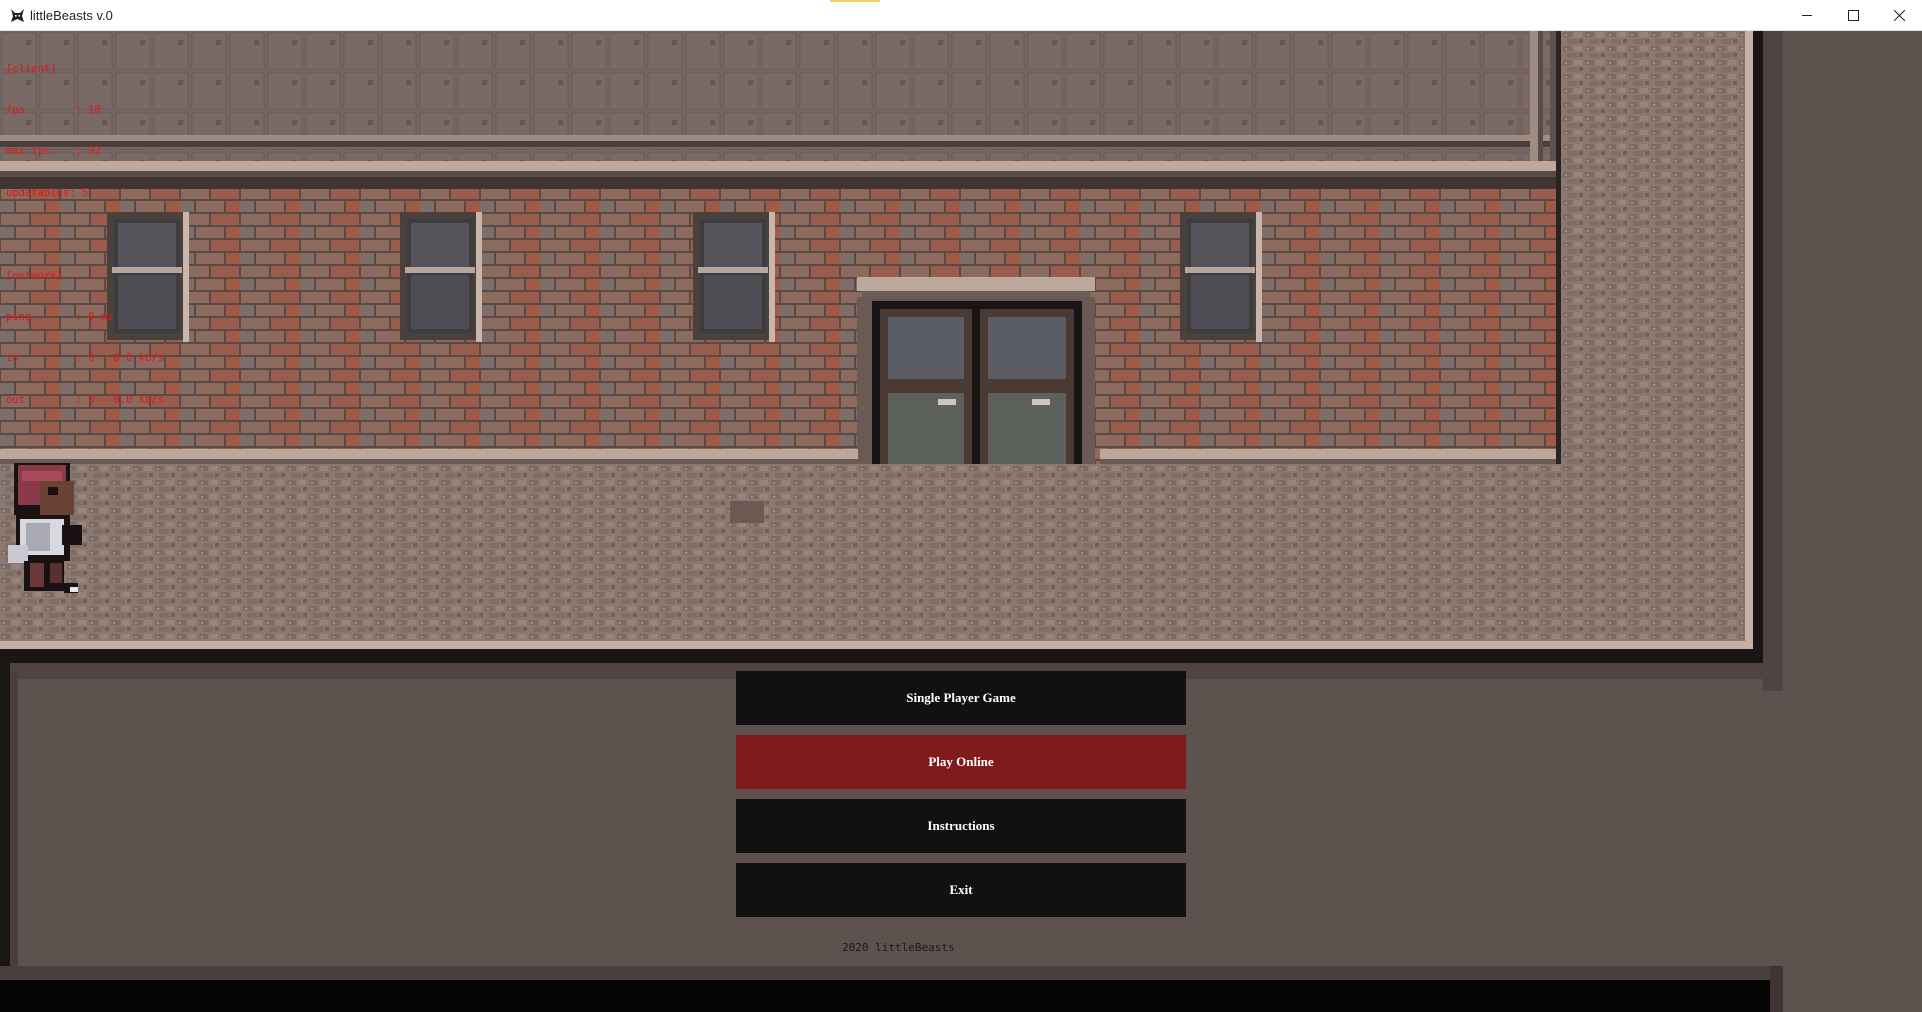 Image resolution: width=1922 pixels, height=1012 pixels. I want to click on window-title: littleBeasts v.0, so click(71, 15).